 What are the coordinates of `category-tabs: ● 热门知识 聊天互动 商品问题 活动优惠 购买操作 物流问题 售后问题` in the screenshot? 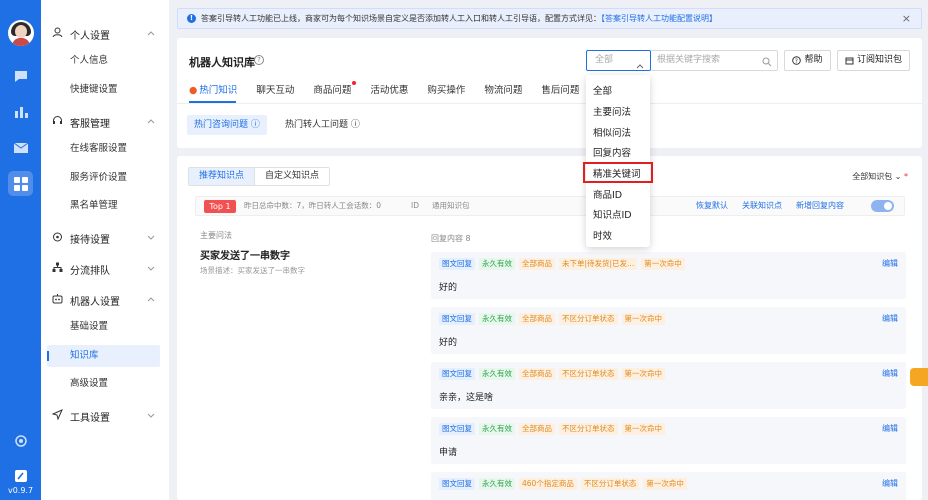 It's located at (393, 89).